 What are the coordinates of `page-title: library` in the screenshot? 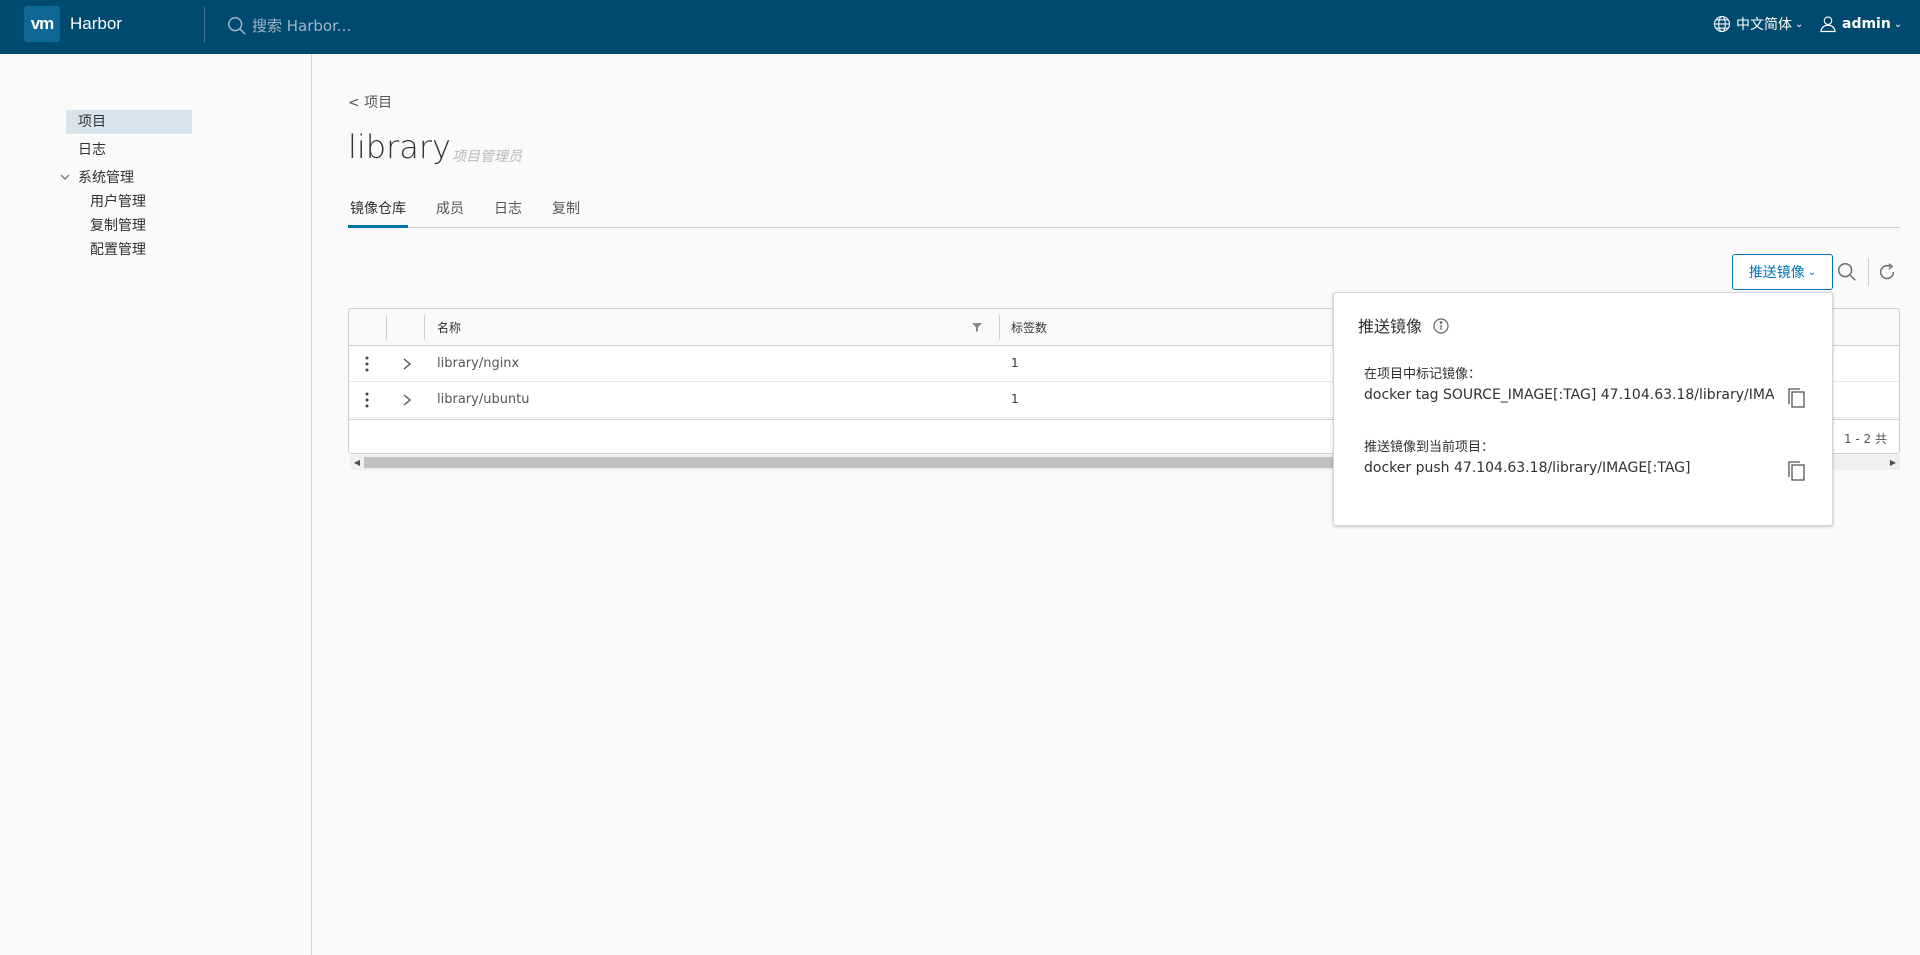 It's located at (399, 147).